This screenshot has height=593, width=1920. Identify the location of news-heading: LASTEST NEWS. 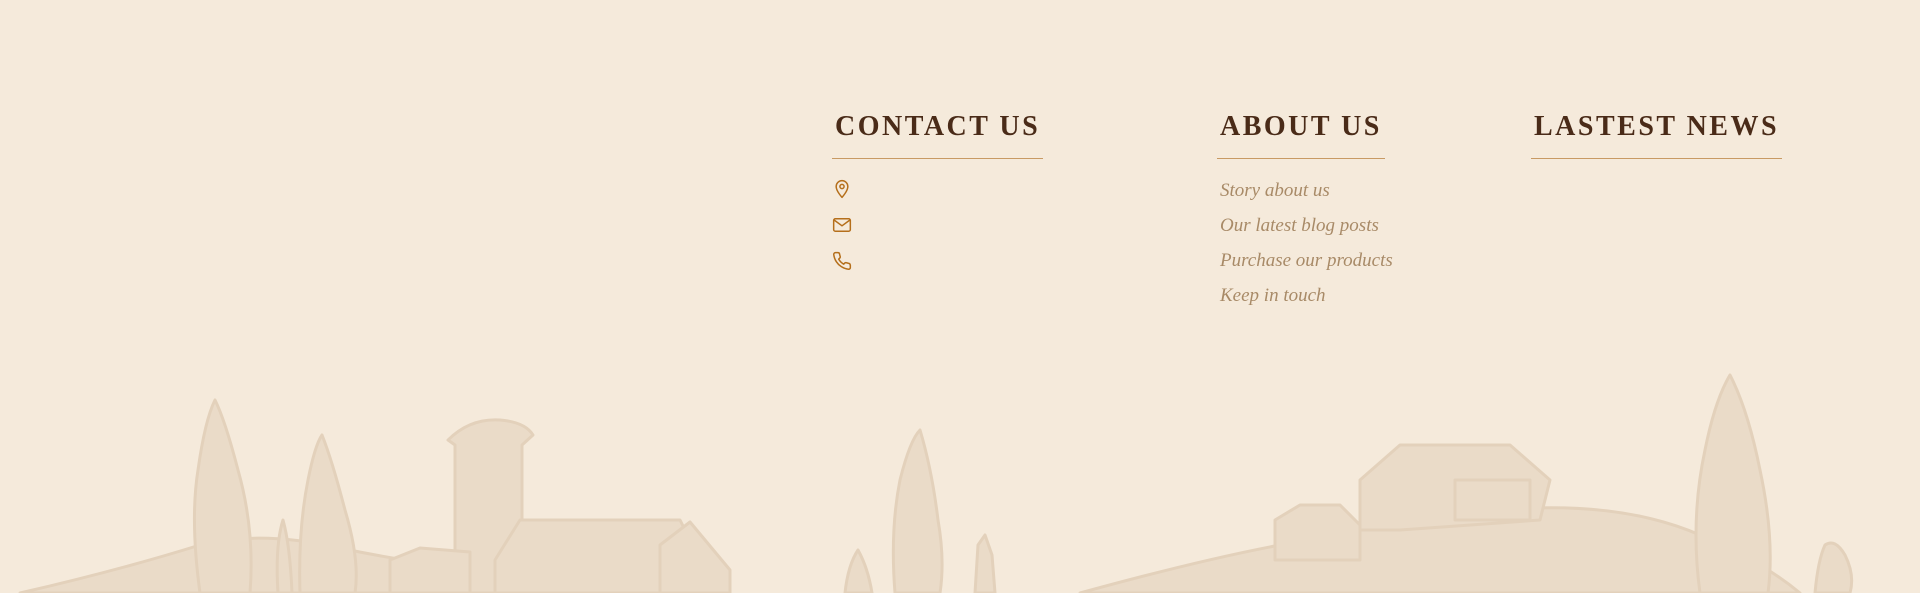
(1657, 134).